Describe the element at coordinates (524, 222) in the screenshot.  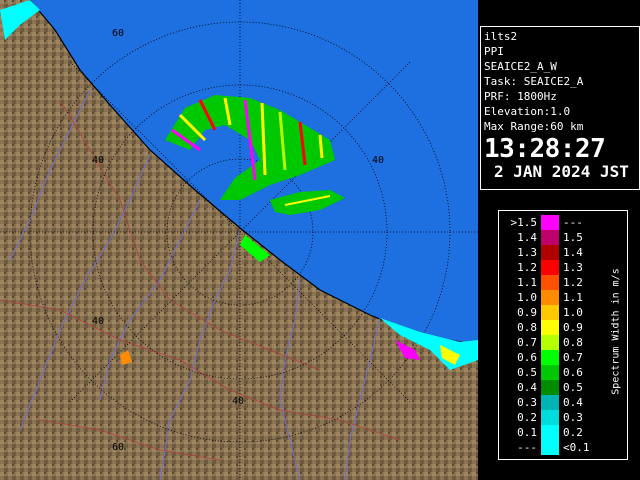
I see `legend-row-lower-label: >1.5` at that location.